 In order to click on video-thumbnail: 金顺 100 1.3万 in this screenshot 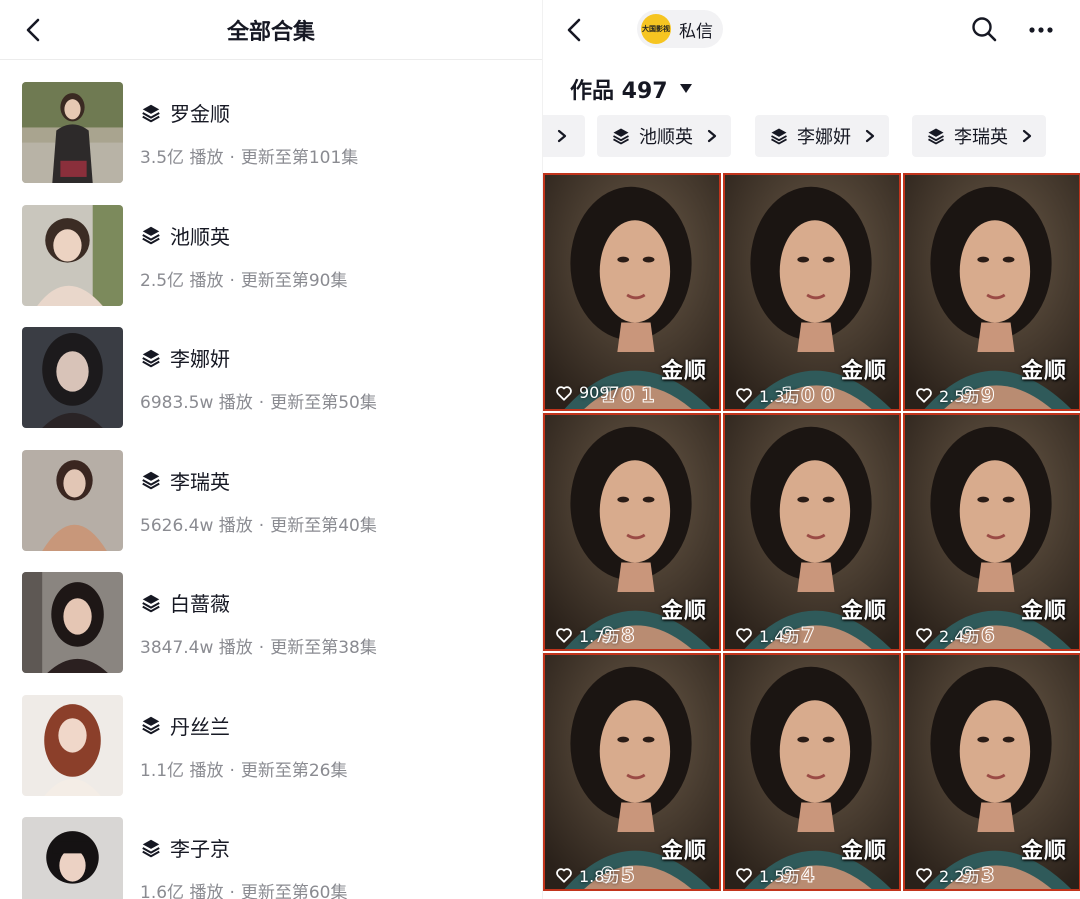, I will do `click(812, 292)`.